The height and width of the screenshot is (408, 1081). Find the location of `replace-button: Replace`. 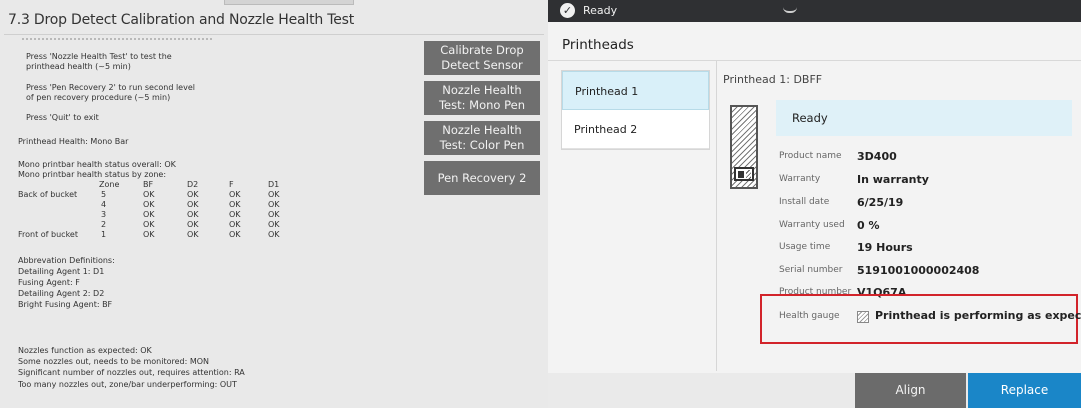

replace-button: Replace is located at coordinates (1024, 390).